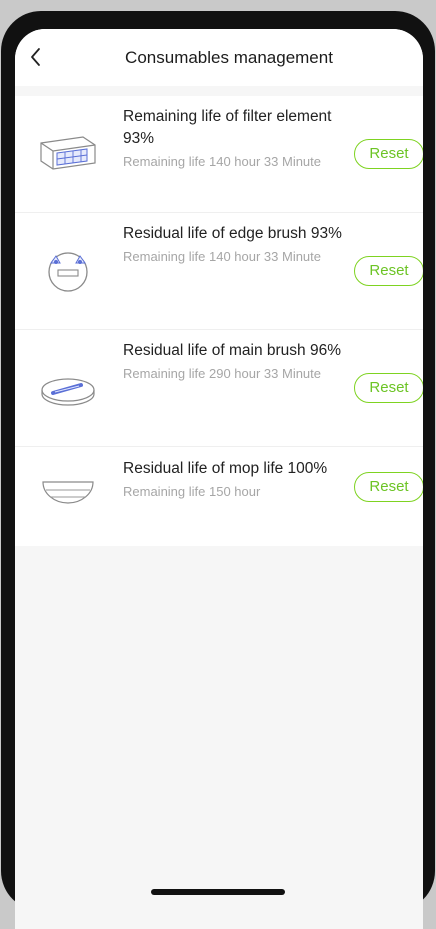 Image resolution: width=436 pixels, height=929 pixels. Describe the element at coordinates (68, 492) in the screenshot. I see `mop-icon` at that location.